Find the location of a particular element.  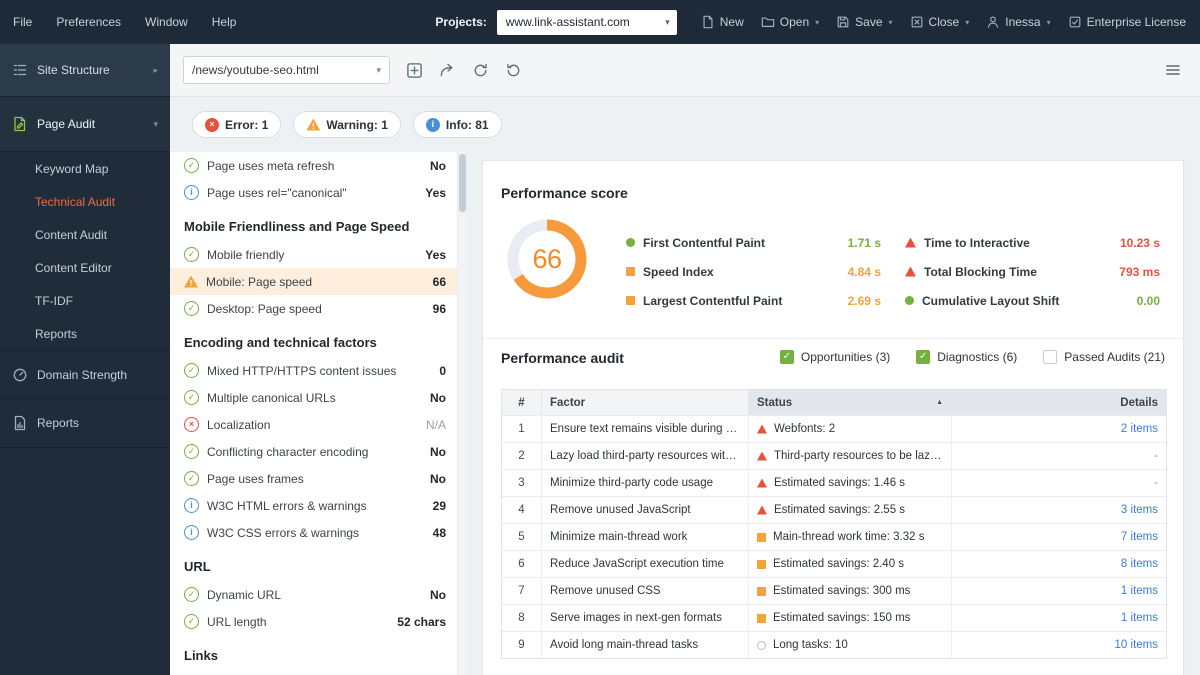

cell-status: Long tasks: 10 is located at coordinates (850, 645).